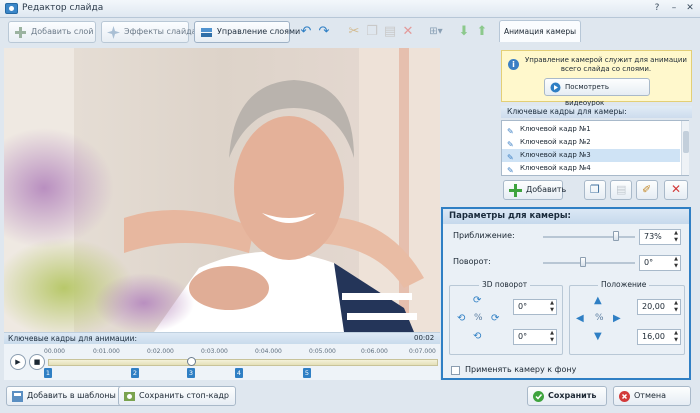 This screenshot has width=700, height=413. Describe the element at coordinates (322, 351) in the screenshot. I see `tick-label: 0:05.000` at that location.